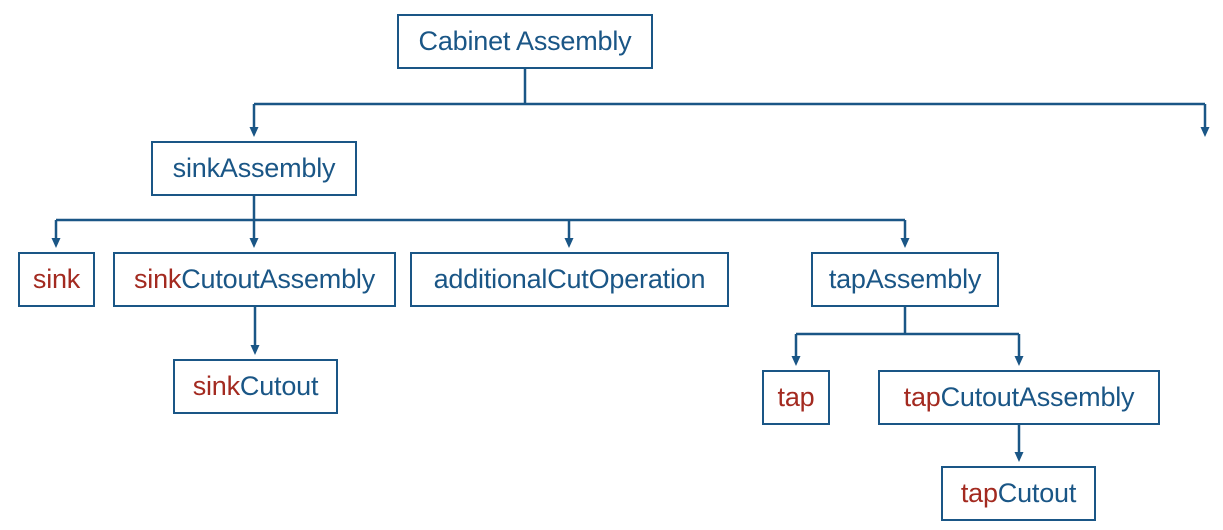 This screenshot has width=1223, height=530. I want to click on node-label-additionalCutOperation: additionalCutOperation, so click(570, 279).